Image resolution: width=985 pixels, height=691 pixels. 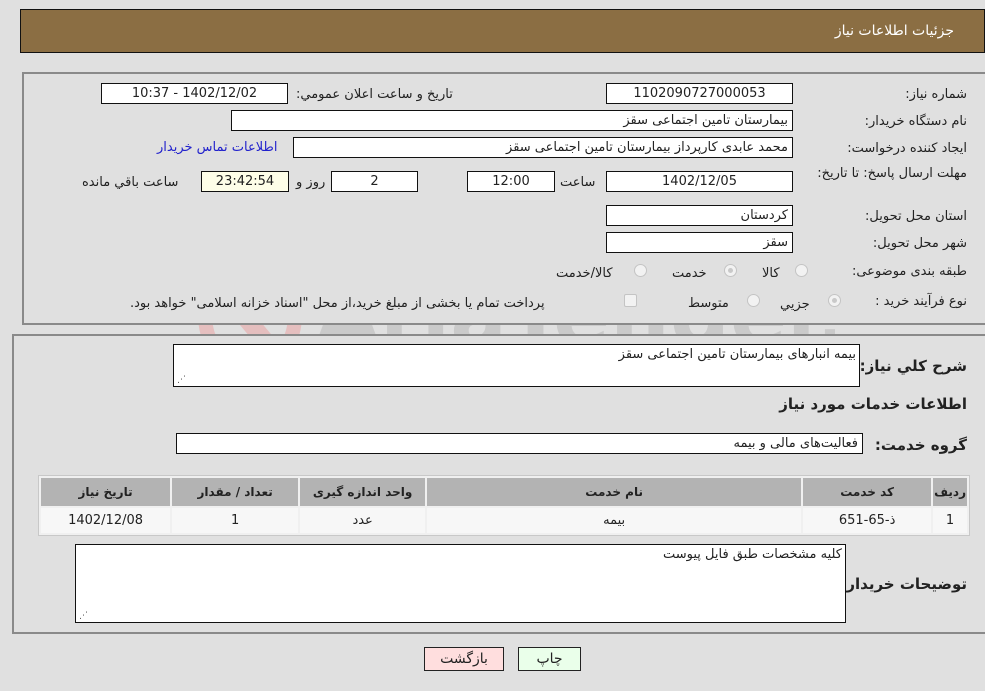 I want to click on category-label: طبقه بندی موضوعی:, so click(x=909, y=271).